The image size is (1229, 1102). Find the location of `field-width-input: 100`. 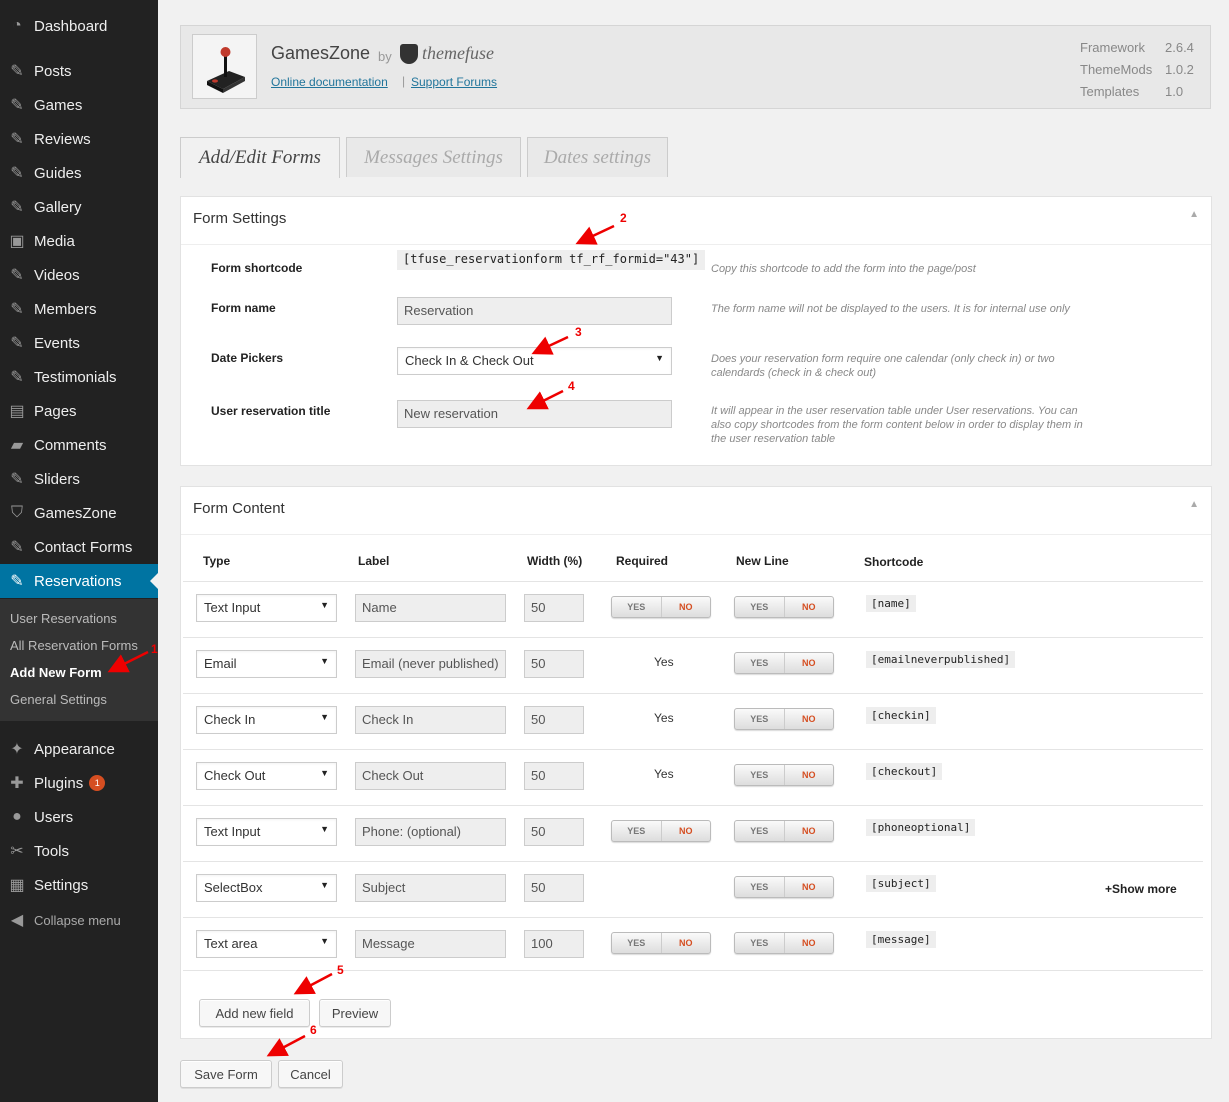

field-width-input: 100 is located at coordinates (554, 944).